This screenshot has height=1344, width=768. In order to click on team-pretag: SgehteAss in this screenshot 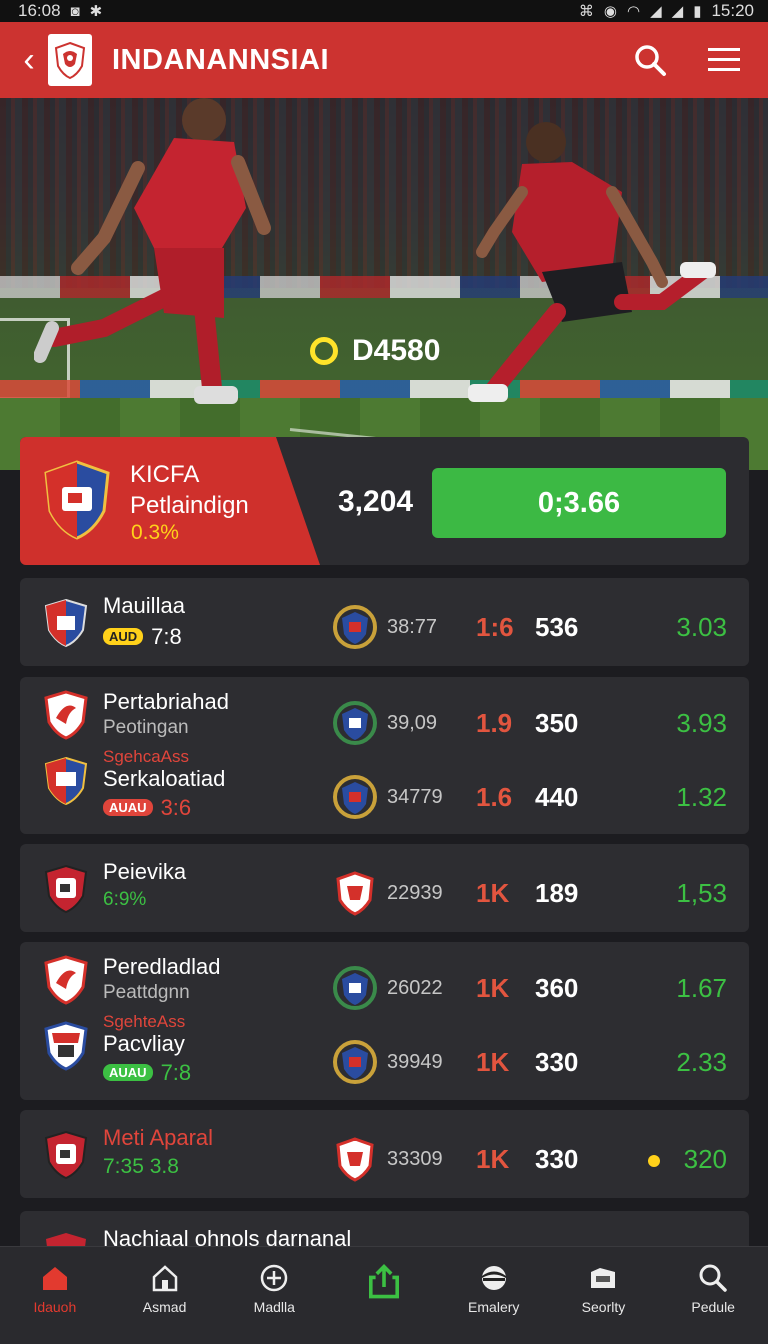, I will do `click(144, 1021)`.